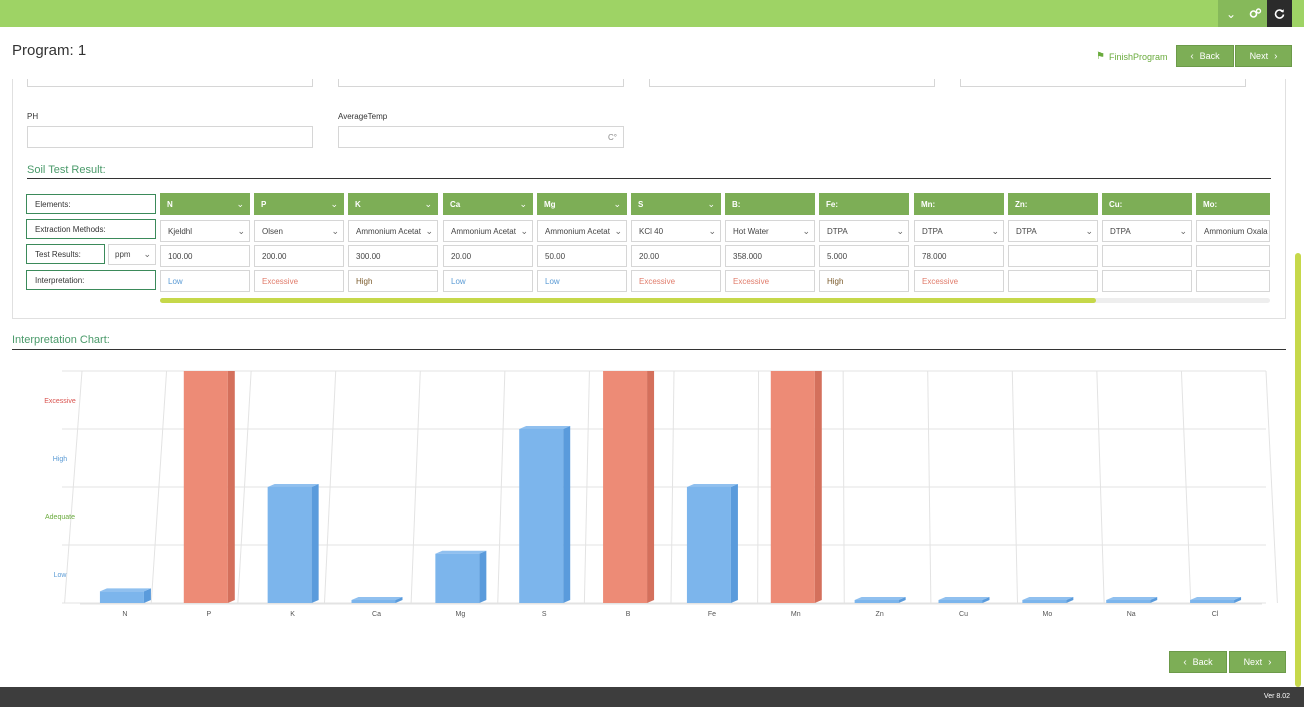  What do you see at coordinates (1132, 56) in the screenshot?
I see `finish-program-link: ⚑ FinishProgram` at bounding box center [1132, 56].